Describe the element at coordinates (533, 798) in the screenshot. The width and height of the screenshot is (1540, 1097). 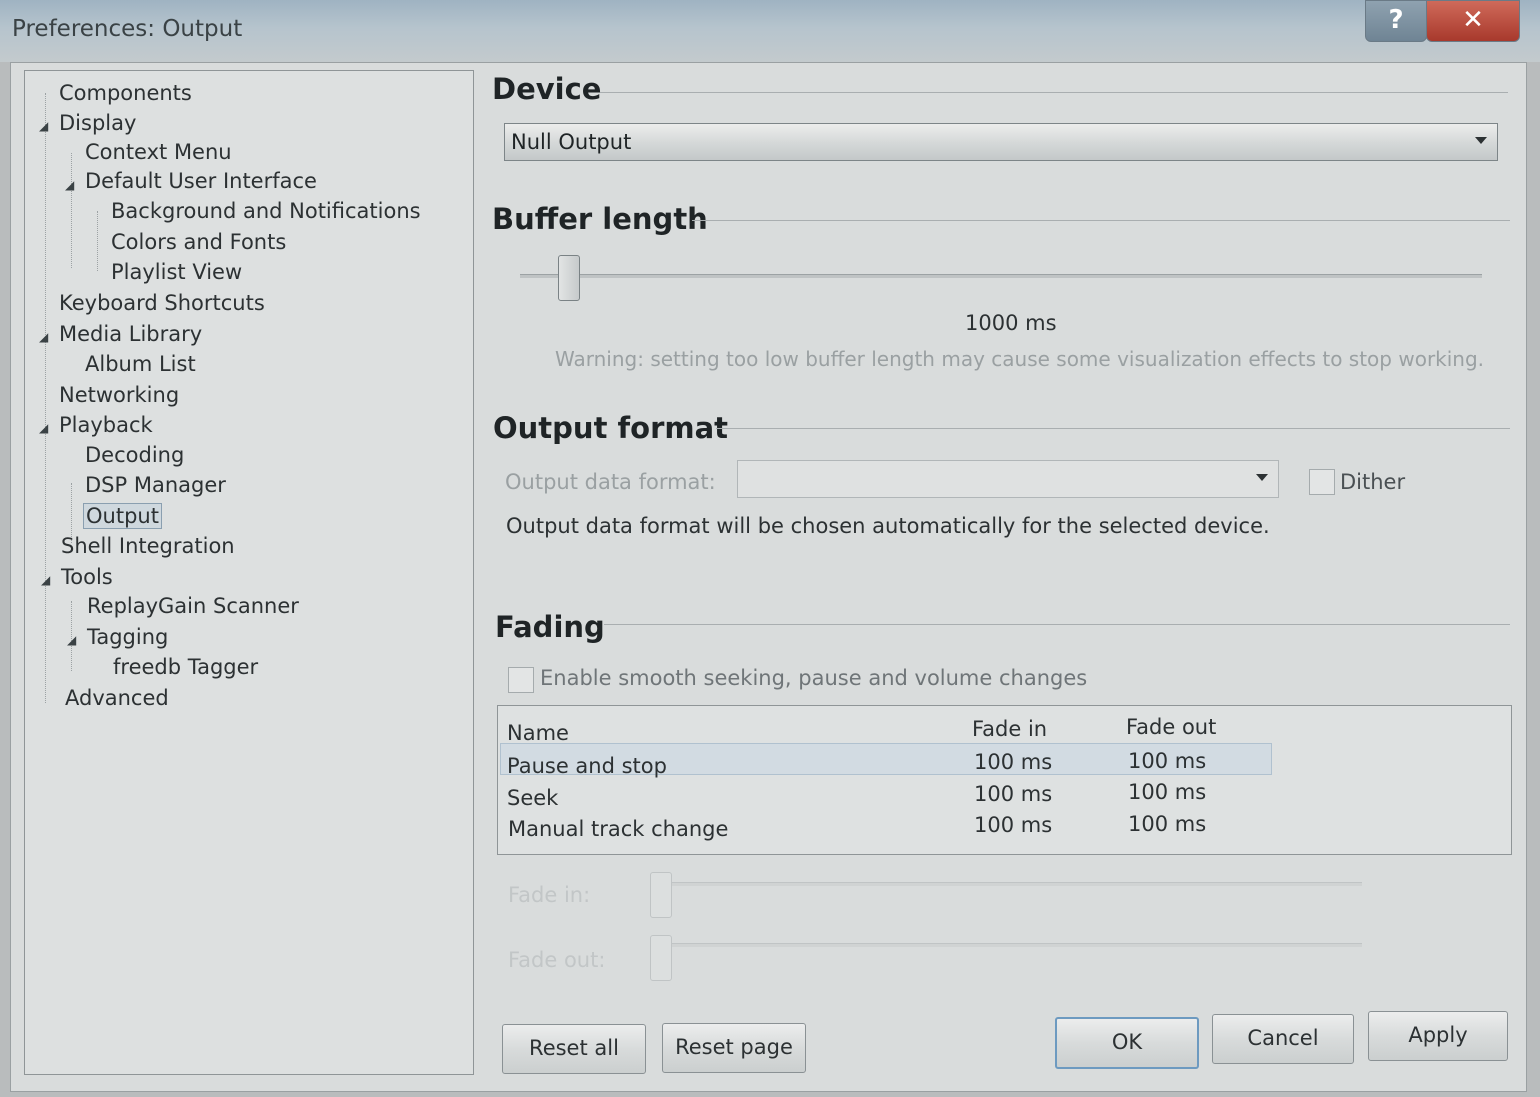
I see `row-name: Seek` at that location.